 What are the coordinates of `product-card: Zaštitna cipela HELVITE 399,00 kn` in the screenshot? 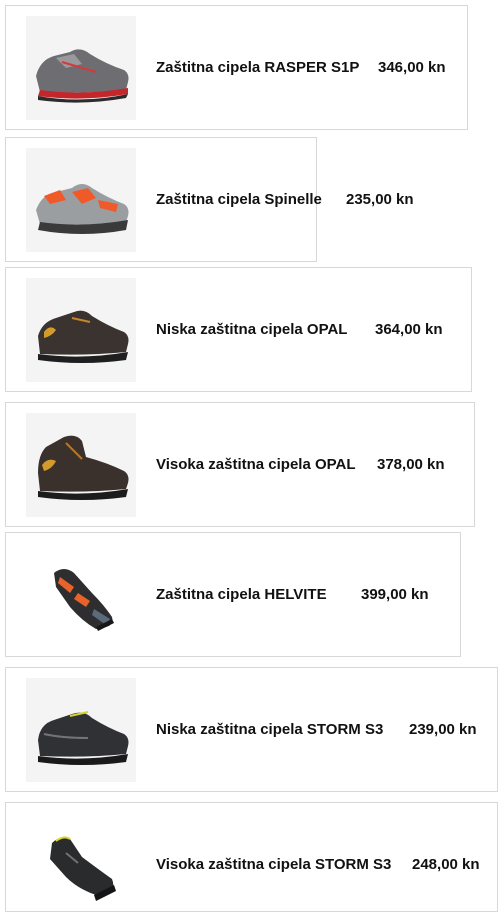 It's located at (233, 594).